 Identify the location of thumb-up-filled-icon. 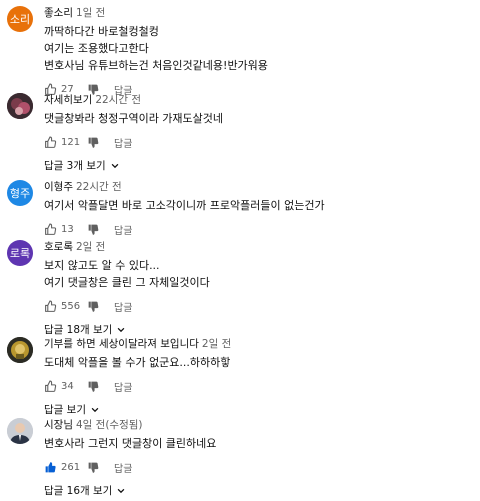
(50, 466).